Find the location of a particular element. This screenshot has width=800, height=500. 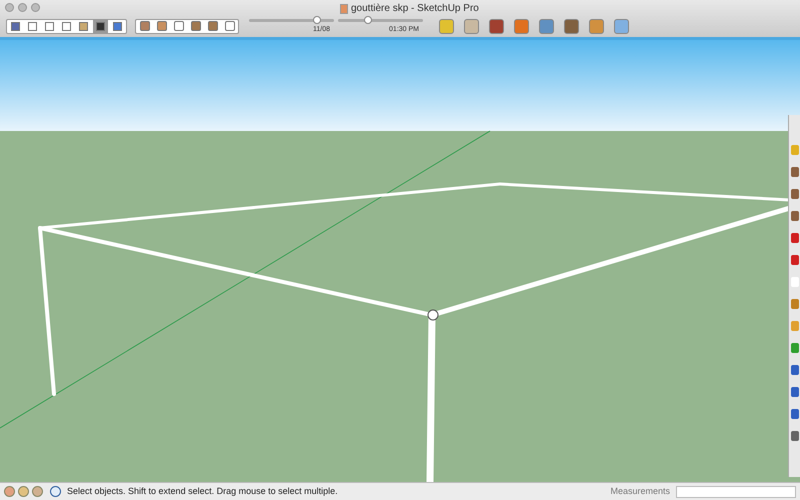

measurements-label: Measurements is located at coordinates (640, 491).